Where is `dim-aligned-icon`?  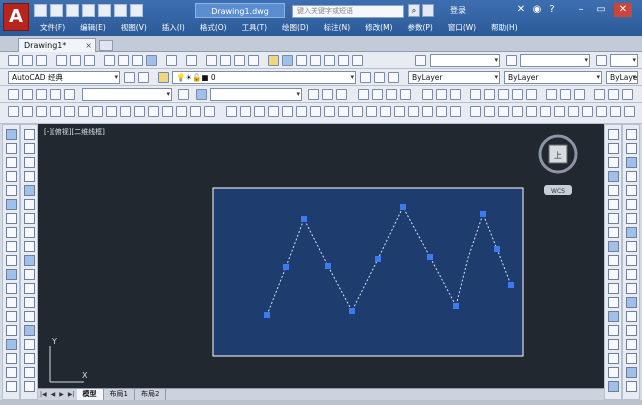
dim-aligned-icon is located at coordinates (489, 94).